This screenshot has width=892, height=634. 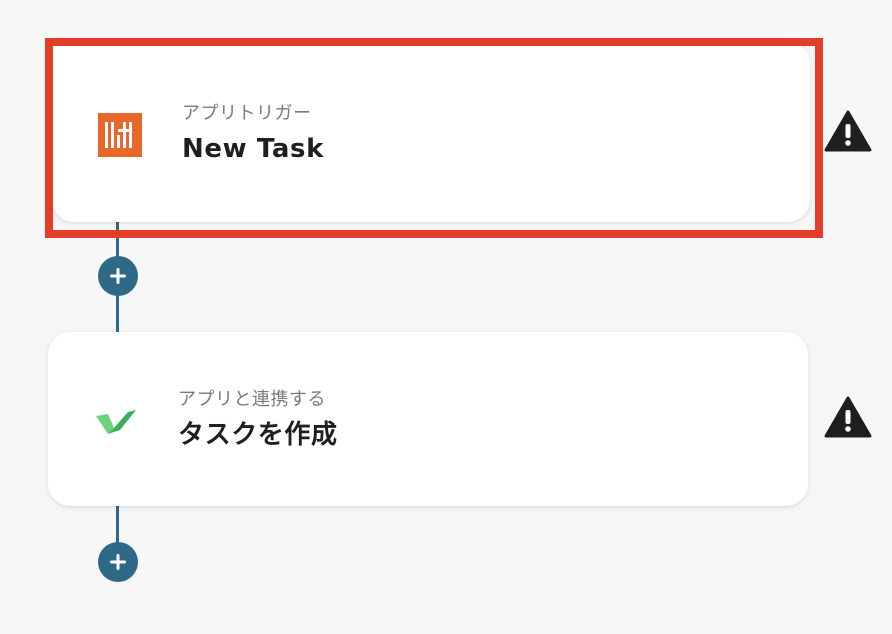 What do you see at coordinates (120, 135) in the screenshot?
I see `trigger-app-logo-icon` at bounding box center [120, 135].